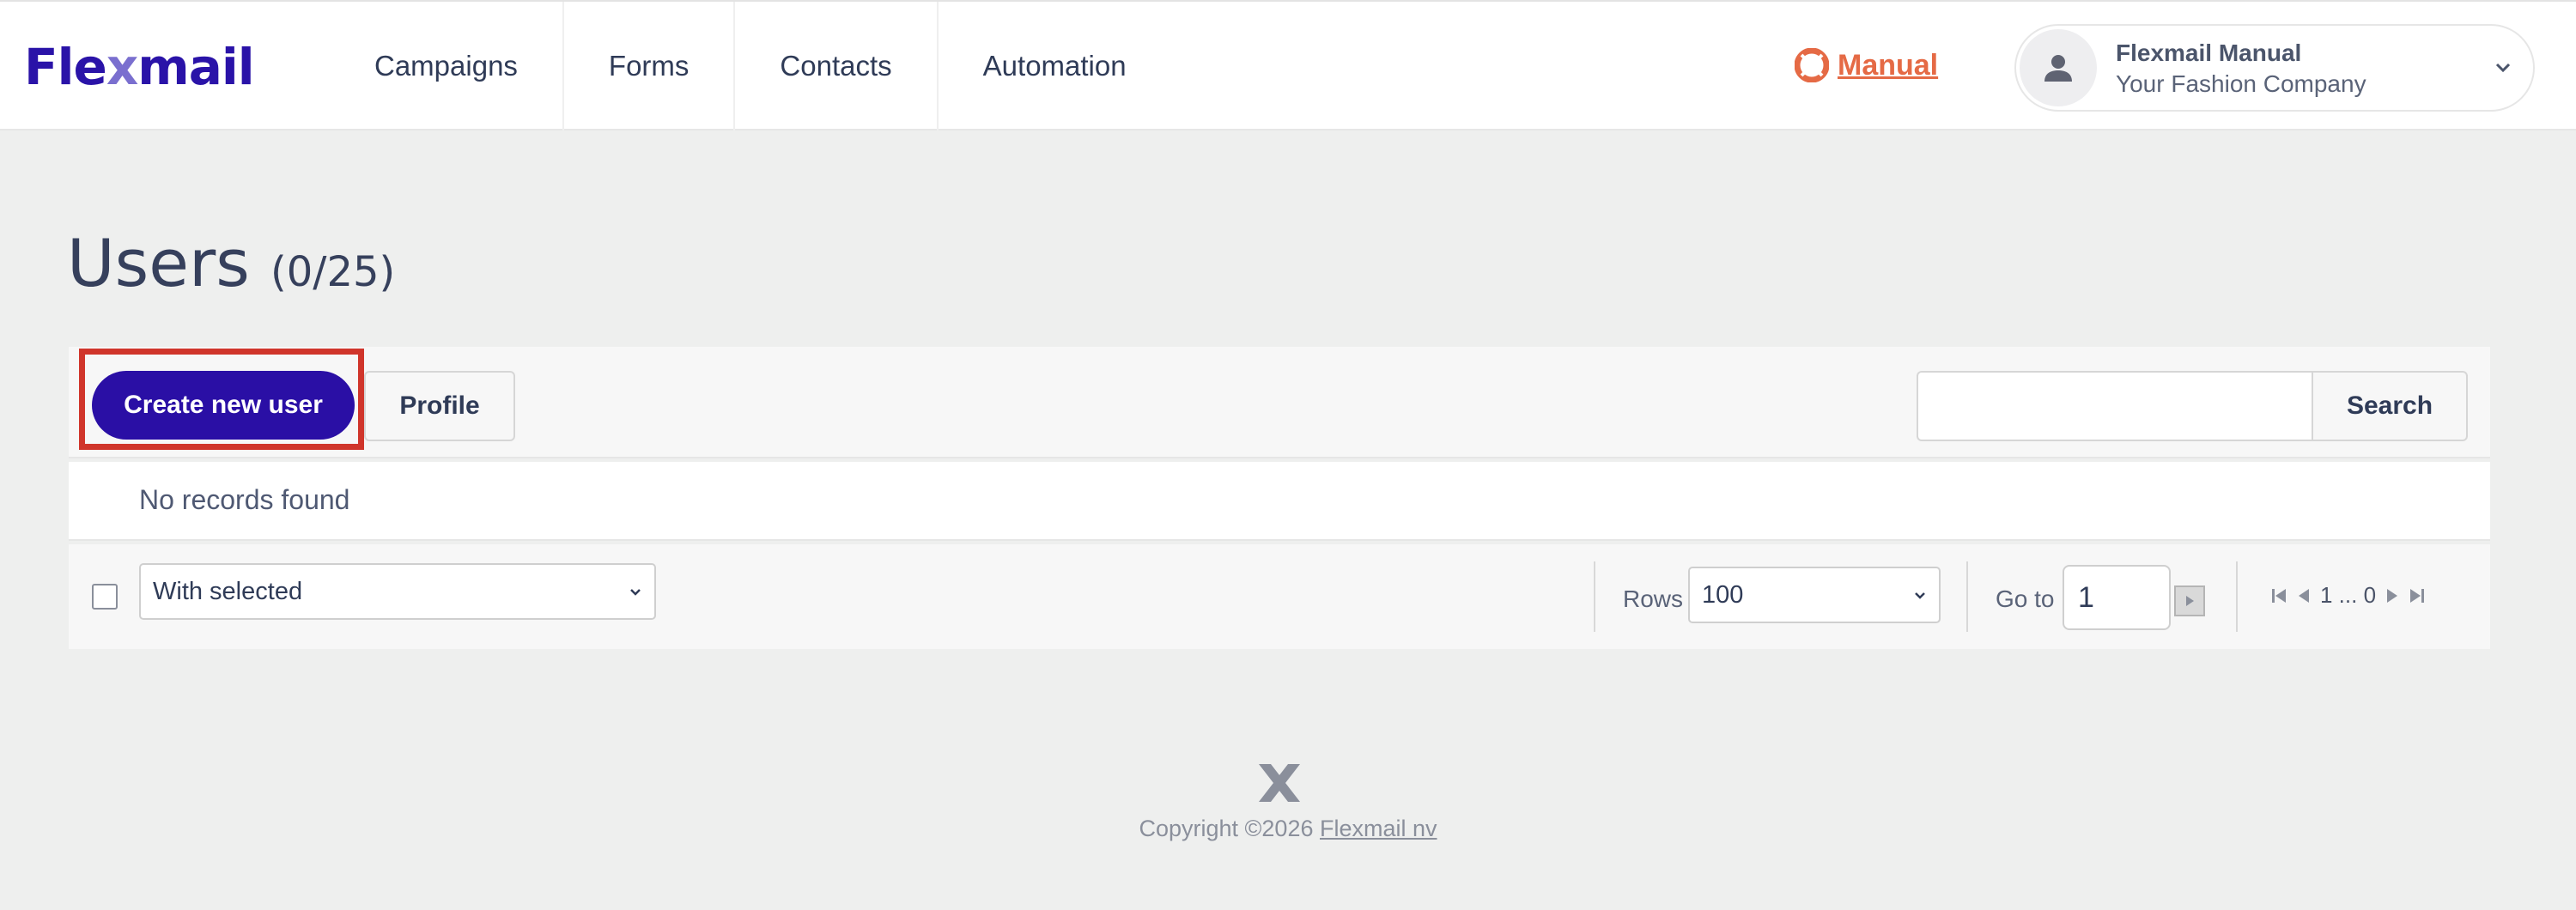 The height and width of the screenshot is (910, 2576). What do you see at coordinates (447, 66) in the screenshot?
I see `nav-campaigns: Campaigns` at bounding box center [447, 66].